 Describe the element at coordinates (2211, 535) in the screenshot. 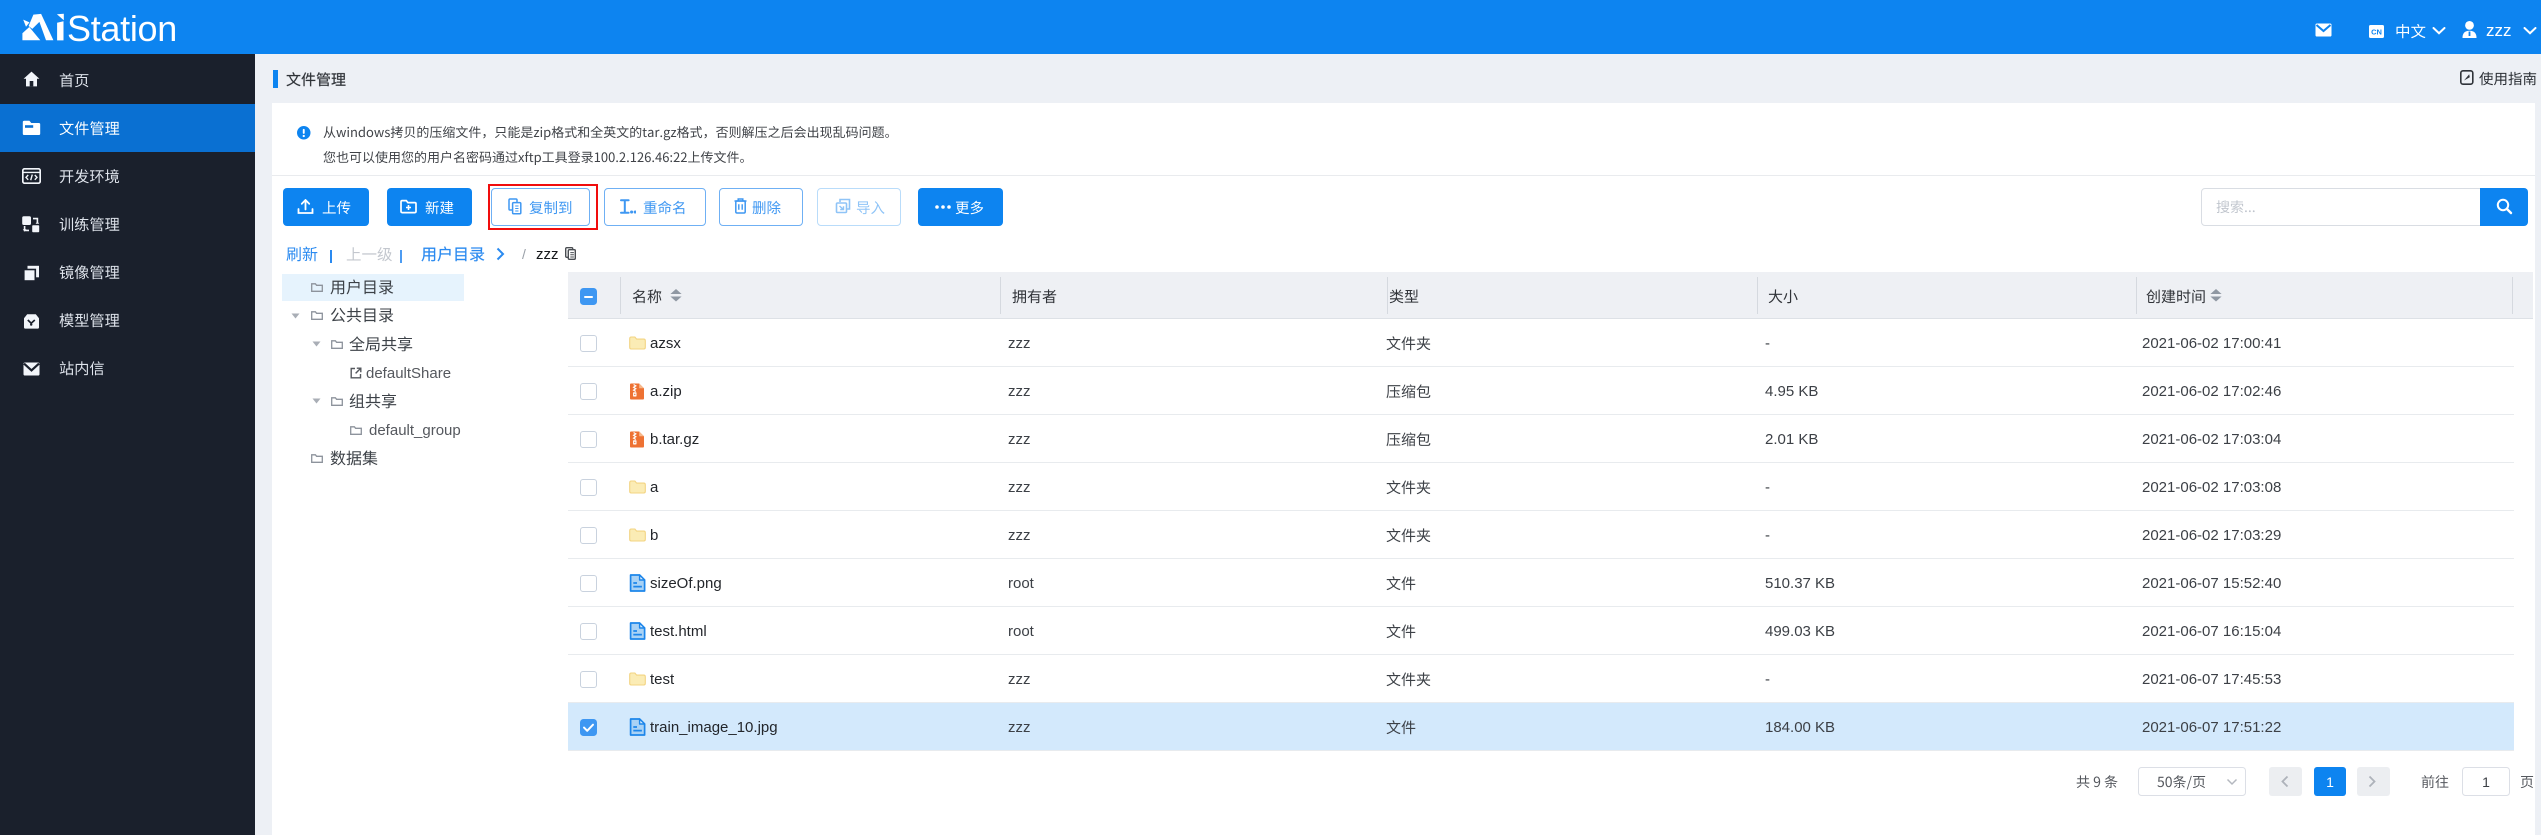

I see `svg-text: 2021-06-02 17:03:29` at that location.